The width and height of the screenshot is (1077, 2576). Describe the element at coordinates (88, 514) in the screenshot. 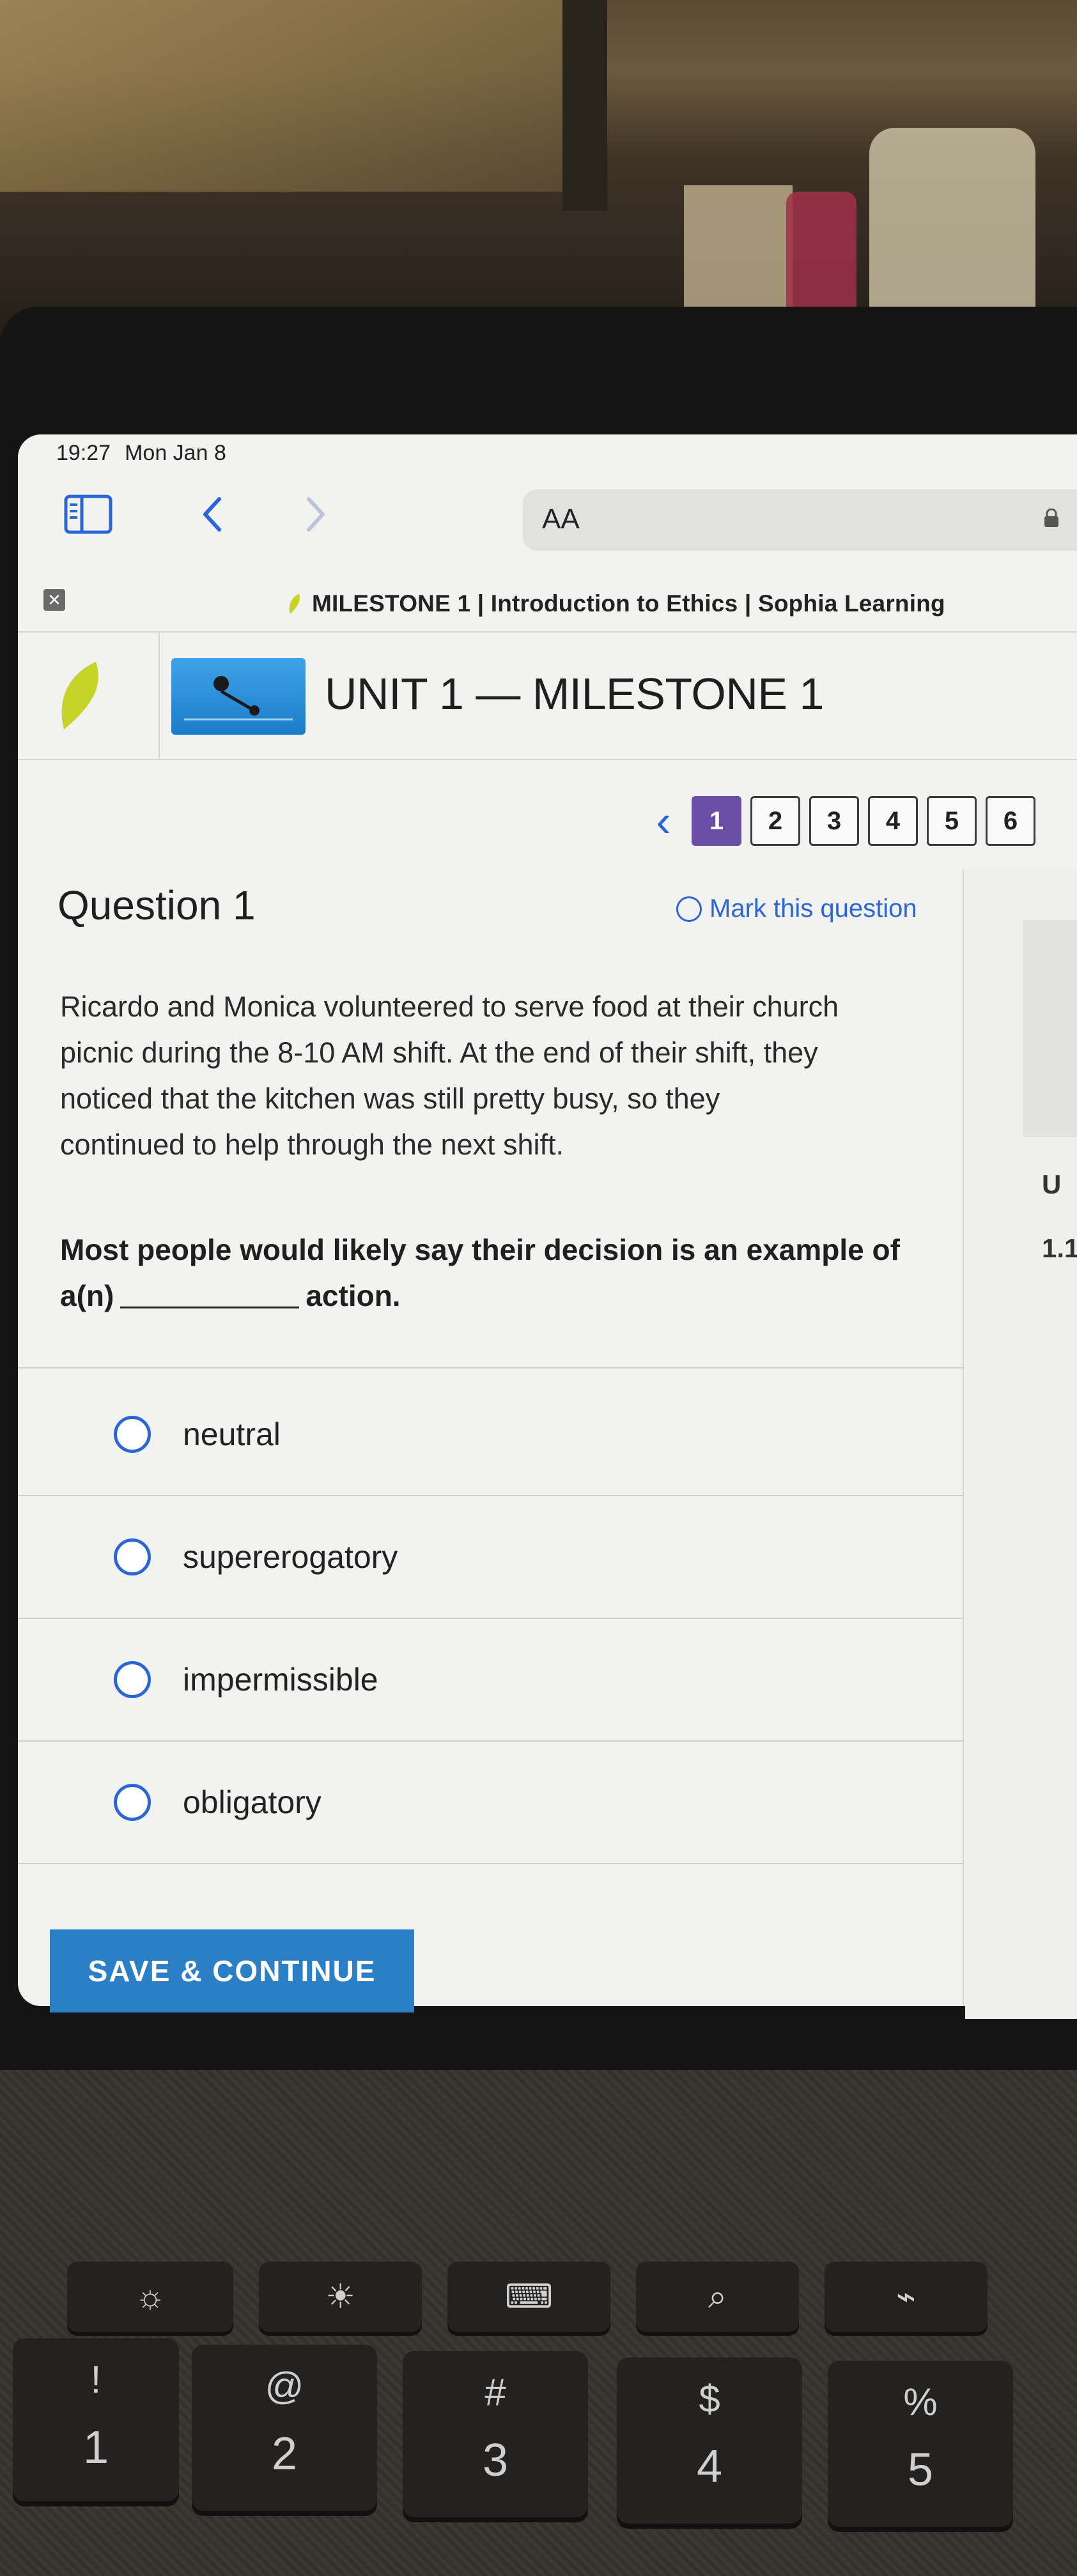

I see `sidebar-toggle-icon` at that location.